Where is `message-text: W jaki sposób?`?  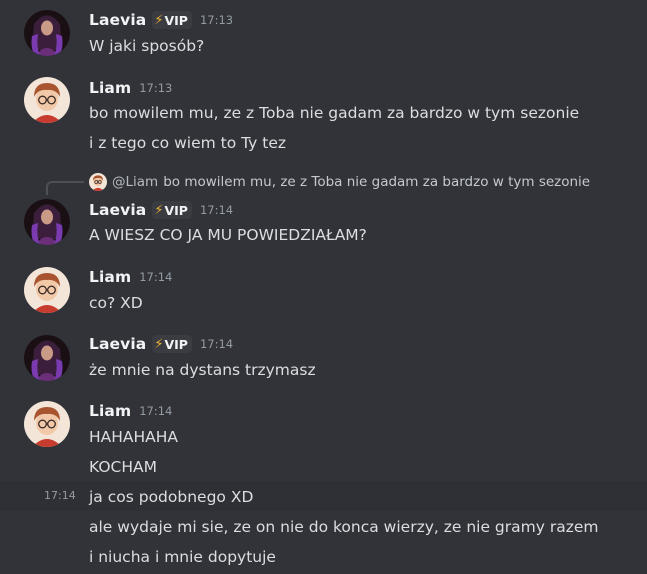
message-text: W jaki sposób? is located at coordinates (147, 46).